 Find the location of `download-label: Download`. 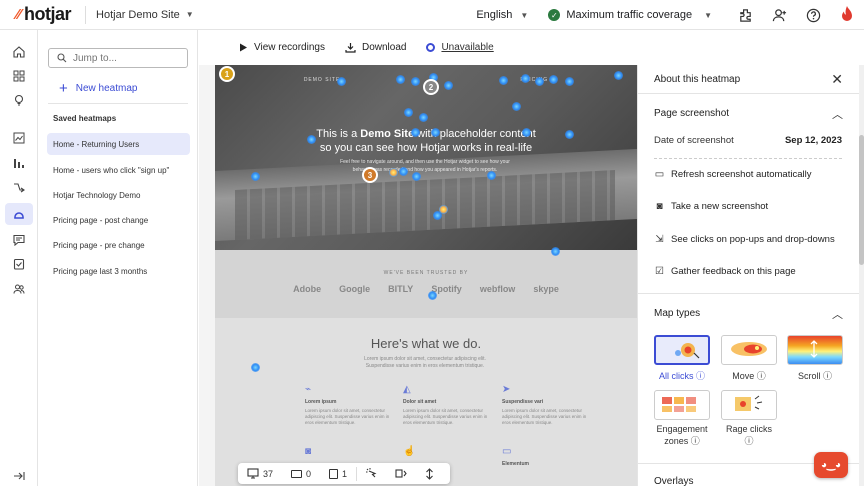

download-label: Download is located at coordinates (384, 47).